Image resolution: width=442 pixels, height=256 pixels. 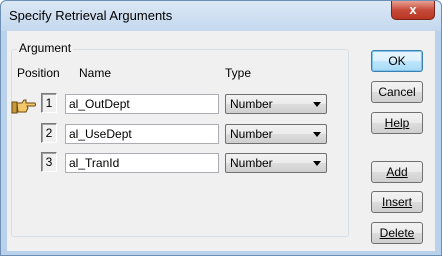 I want to click on row-2-name-input, so click(x=142, y=134).